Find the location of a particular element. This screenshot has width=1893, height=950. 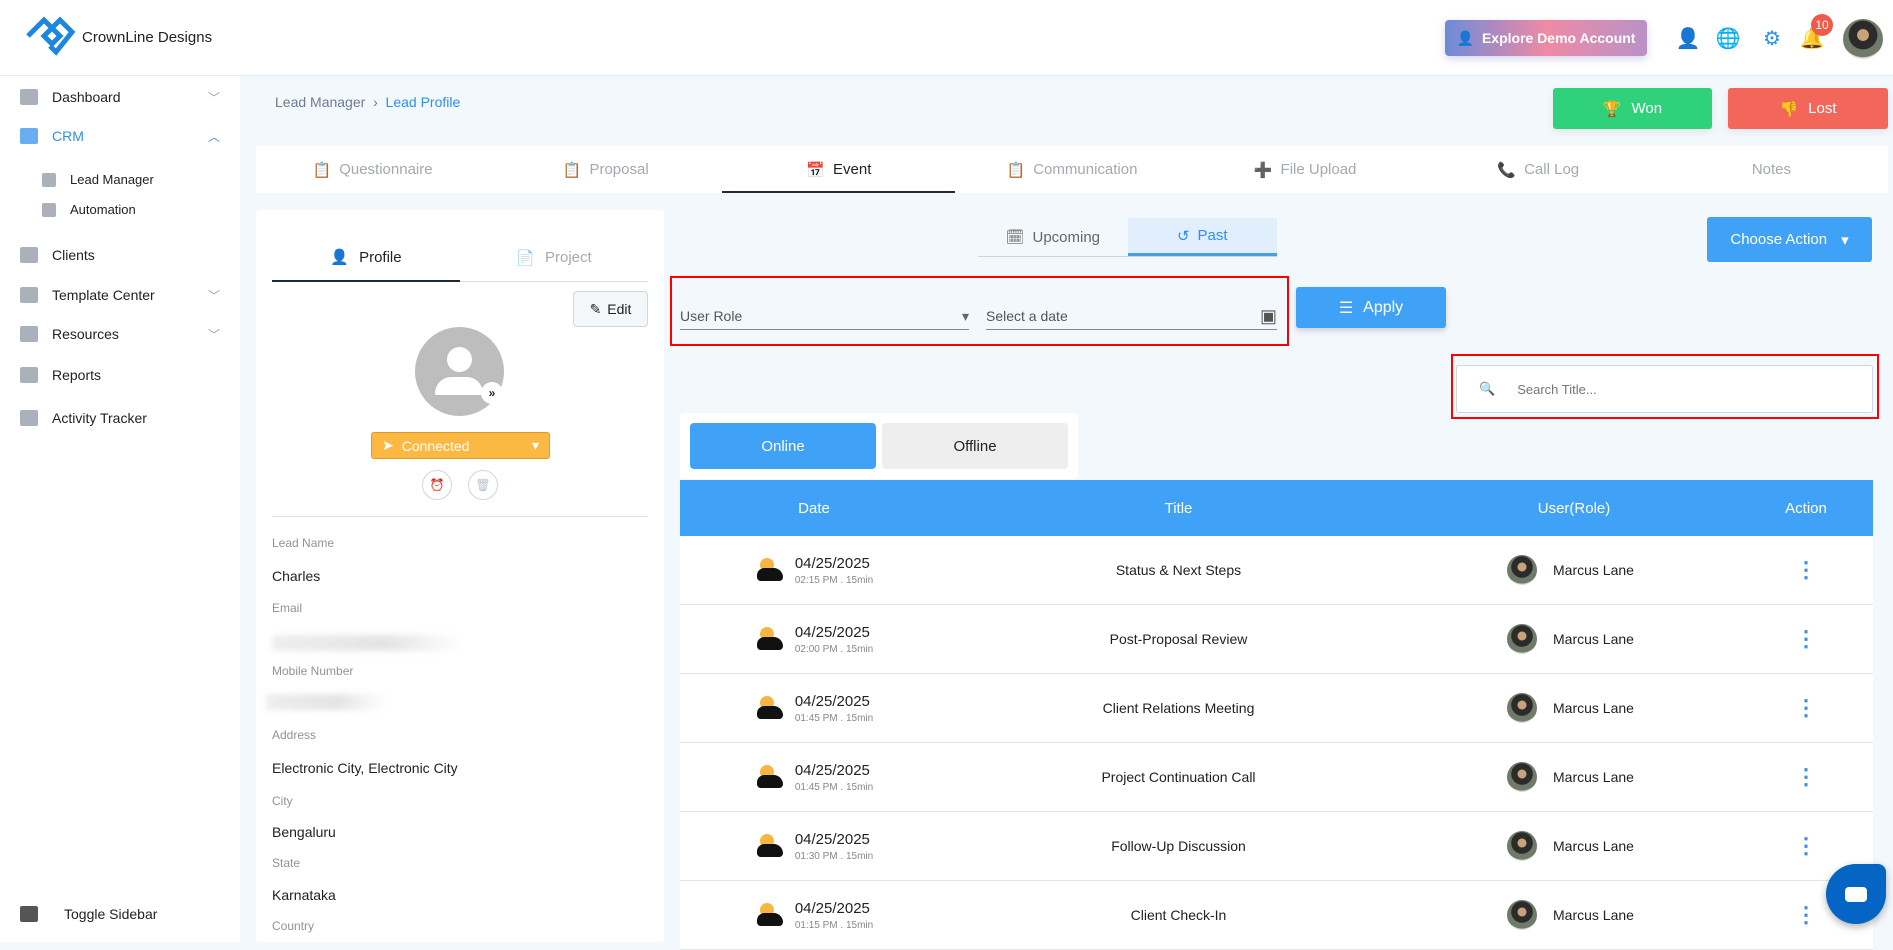

person-icon: 👤 is located at coordinates (340, 257).